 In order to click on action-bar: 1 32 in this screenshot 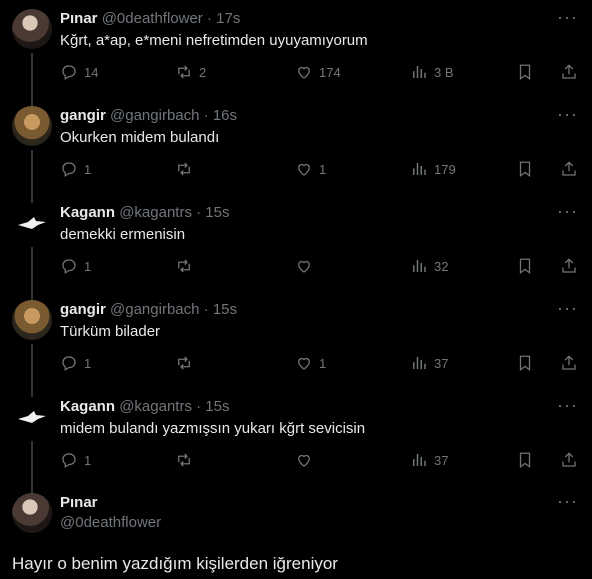, I will do `click(319, 267)`.